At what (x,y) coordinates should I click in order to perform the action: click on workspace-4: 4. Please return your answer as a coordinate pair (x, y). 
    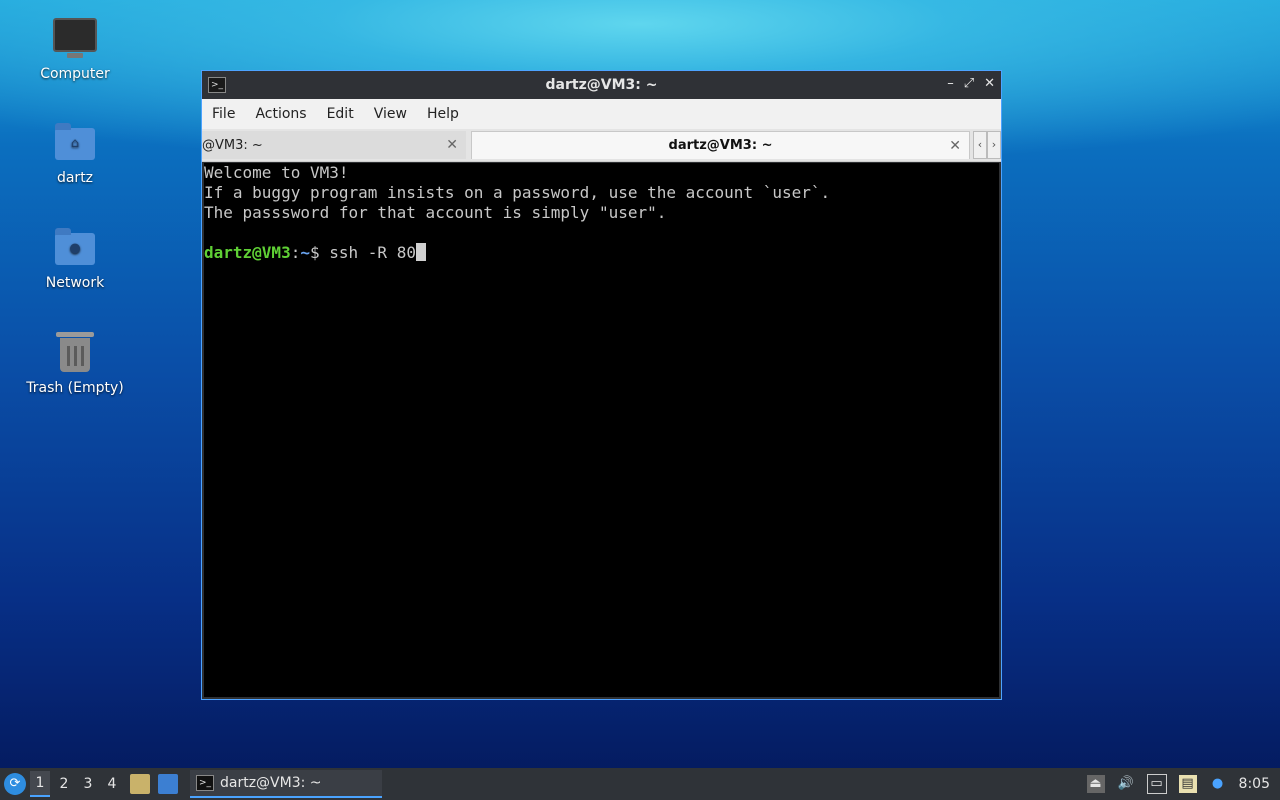
    Looking at the image, I should click on (112, 784).